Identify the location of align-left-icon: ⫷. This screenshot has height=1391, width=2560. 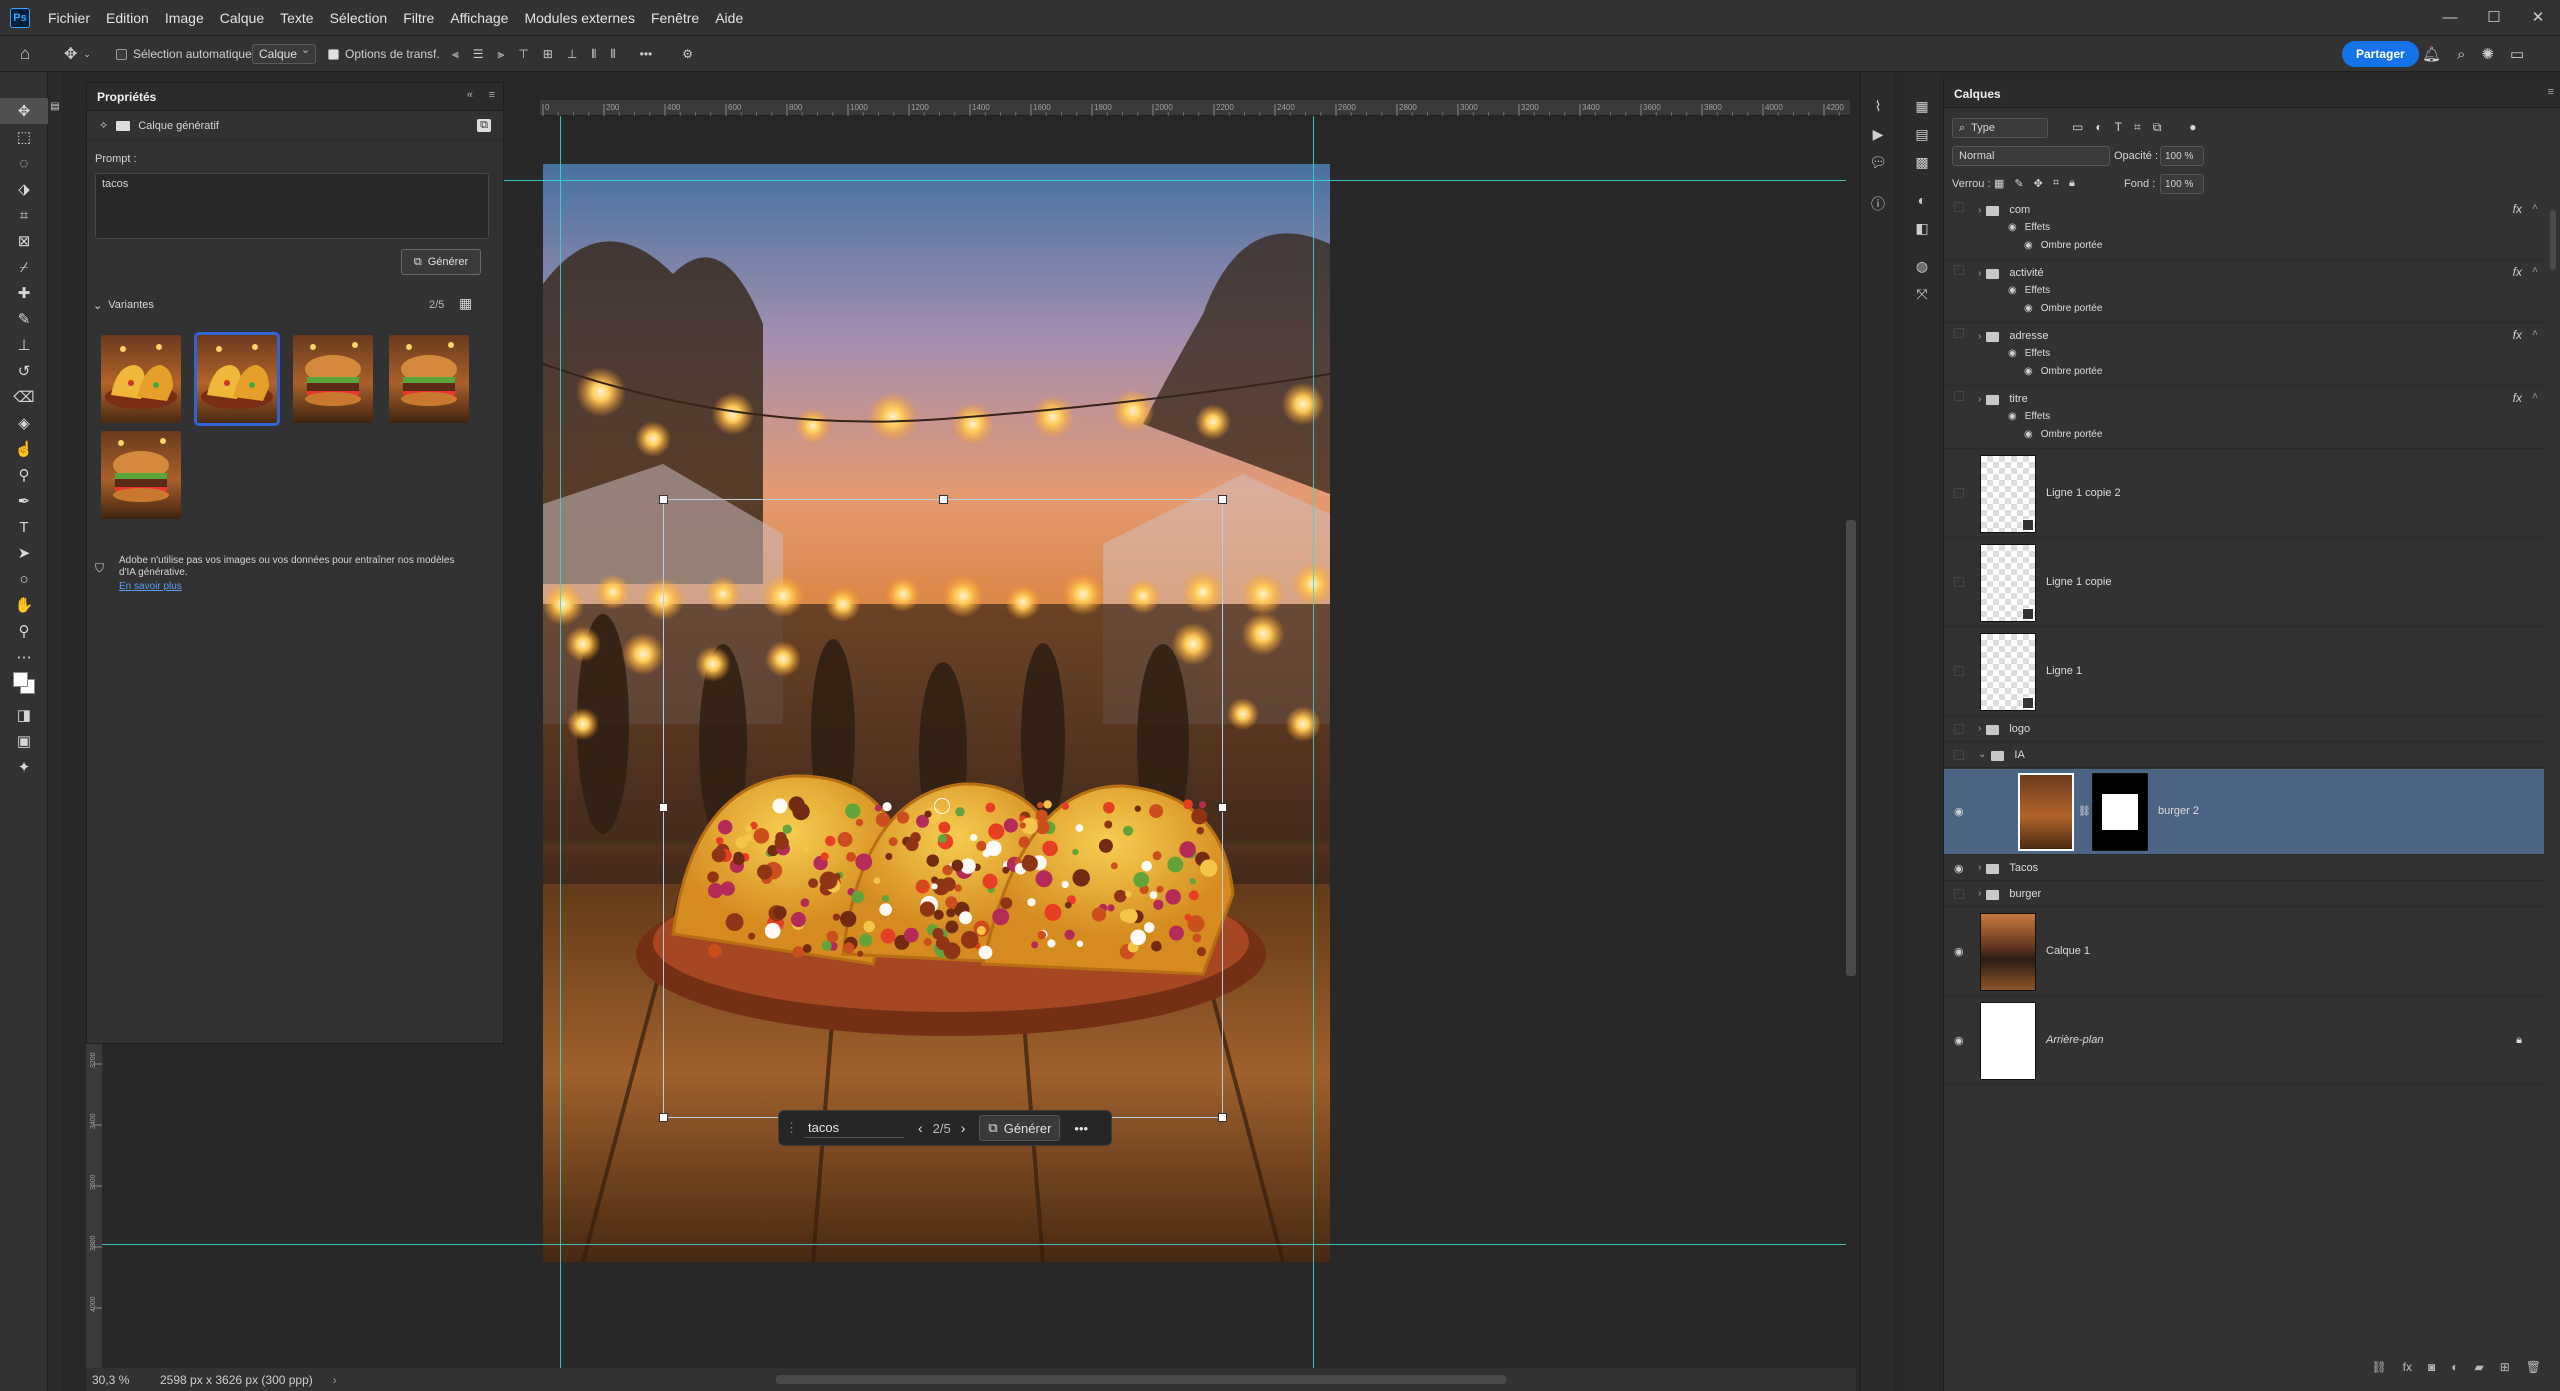
(455, 54).